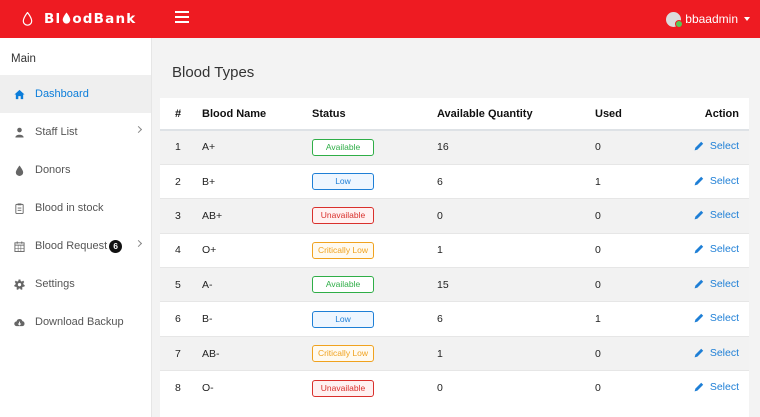 The image size is (760, 417). I want to click on table-row: 5 A- Available 15 0 Select, so click(454, 284).